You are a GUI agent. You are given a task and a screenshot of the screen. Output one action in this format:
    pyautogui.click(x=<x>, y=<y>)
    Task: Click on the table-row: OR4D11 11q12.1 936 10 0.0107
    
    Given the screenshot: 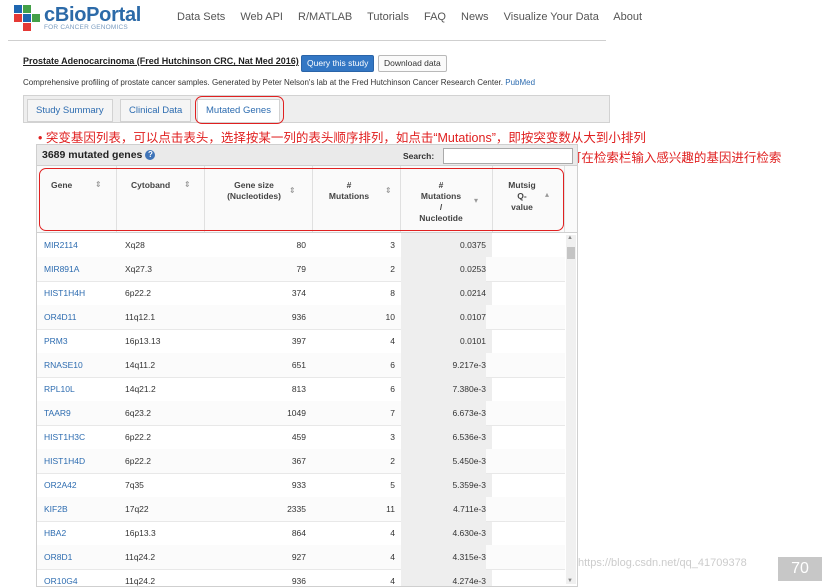 What is the action you would take?
    pyautogui.click(x=301, y=317)
    